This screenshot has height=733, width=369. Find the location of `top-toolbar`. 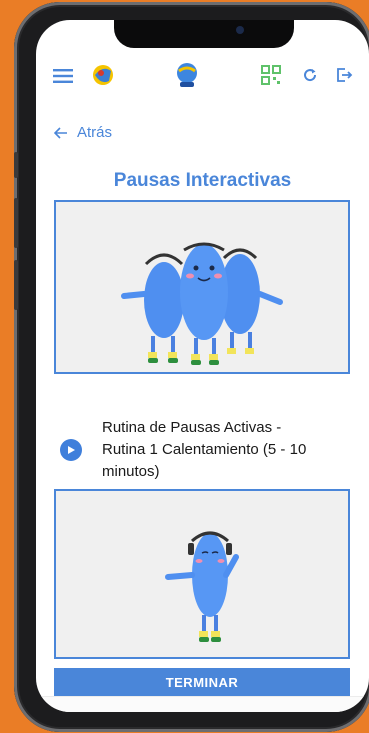

top-toolbar is located at coordinates (202, 76).